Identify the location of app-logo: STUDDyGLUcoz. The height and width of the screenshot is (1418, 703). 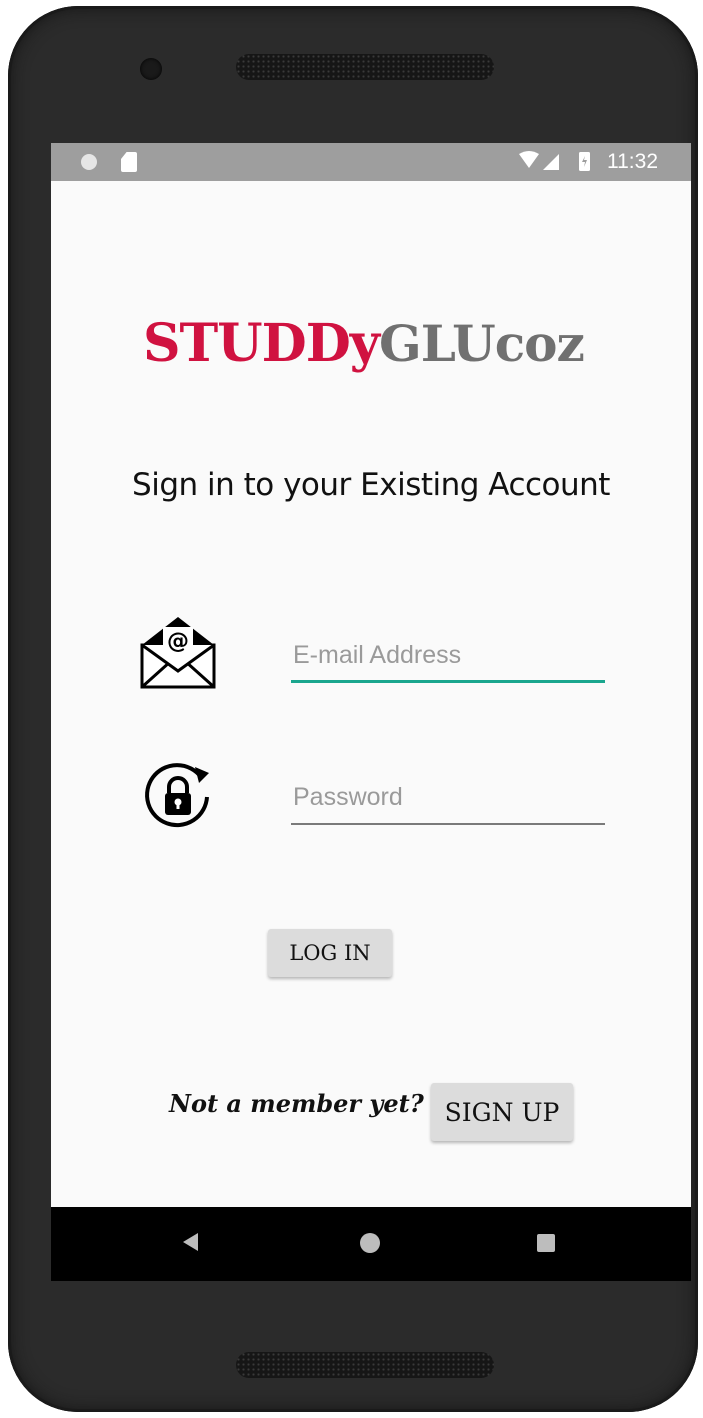
(364, 343).